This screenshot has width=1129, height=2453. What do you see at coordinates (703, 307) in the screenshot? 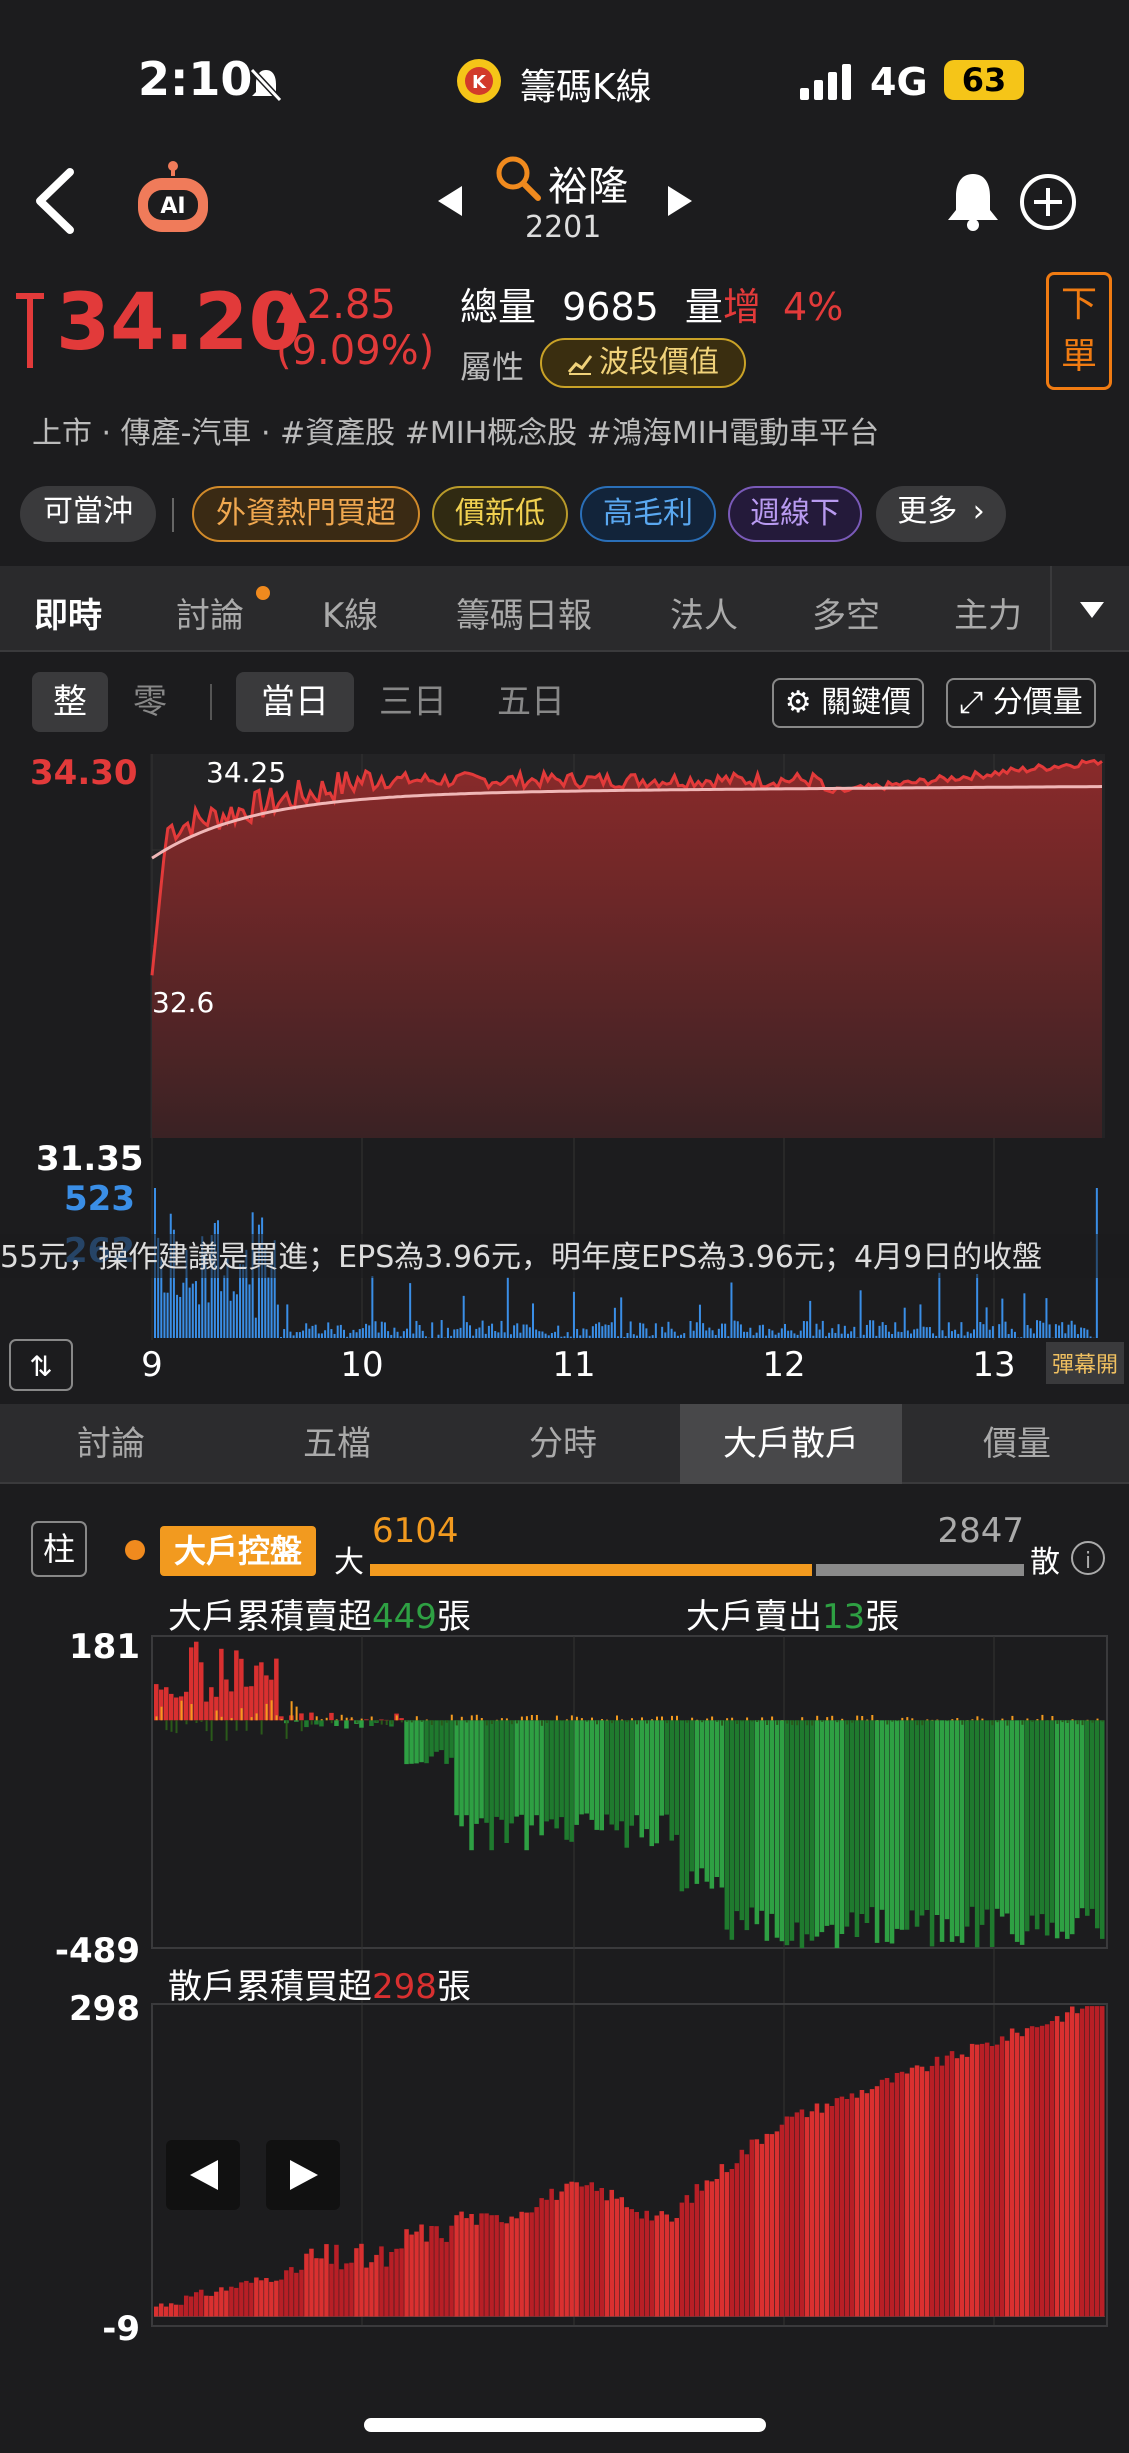
I see `volume-unit-label: 量` at bounding box center [703, 307].